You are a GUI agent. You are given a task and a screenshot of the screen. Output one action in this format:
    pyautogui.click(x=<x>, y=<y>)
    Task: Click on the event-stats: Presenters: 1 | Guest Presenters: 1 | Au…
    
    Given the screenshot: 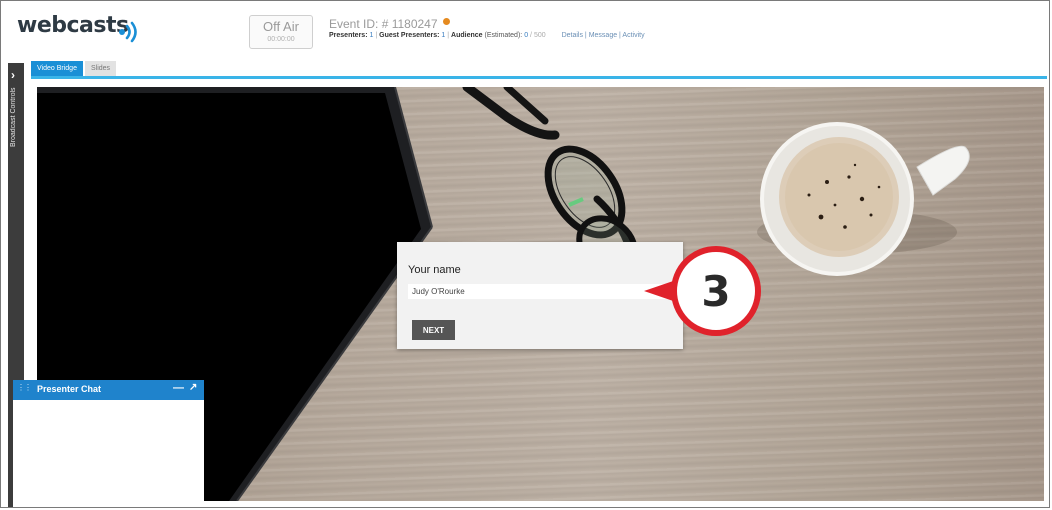 What is the action you would take?
    pyautogui.click(x=487, y=35)
    